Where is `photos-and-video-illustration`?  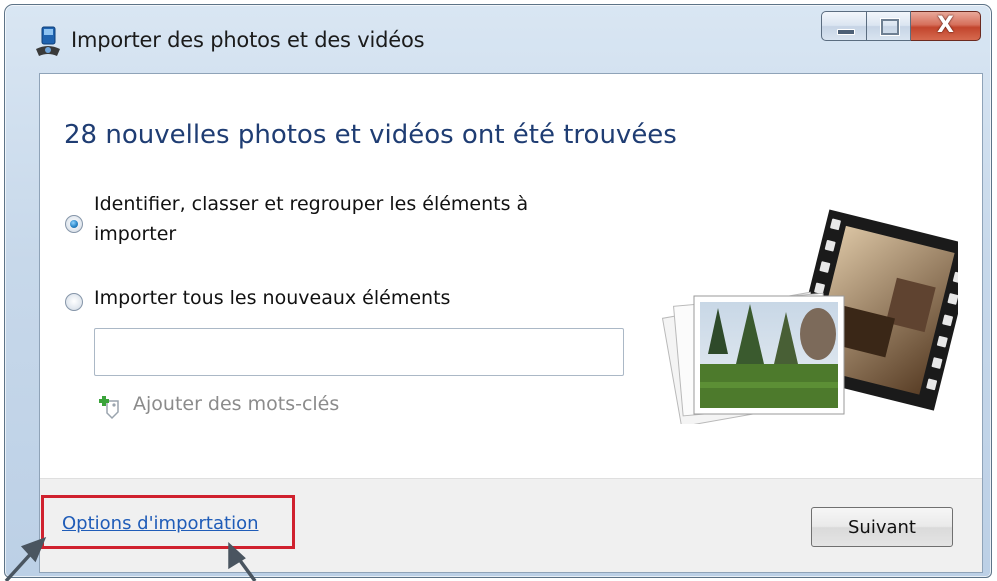
photos-and-video-illustration is located at coordinates (809, 316).